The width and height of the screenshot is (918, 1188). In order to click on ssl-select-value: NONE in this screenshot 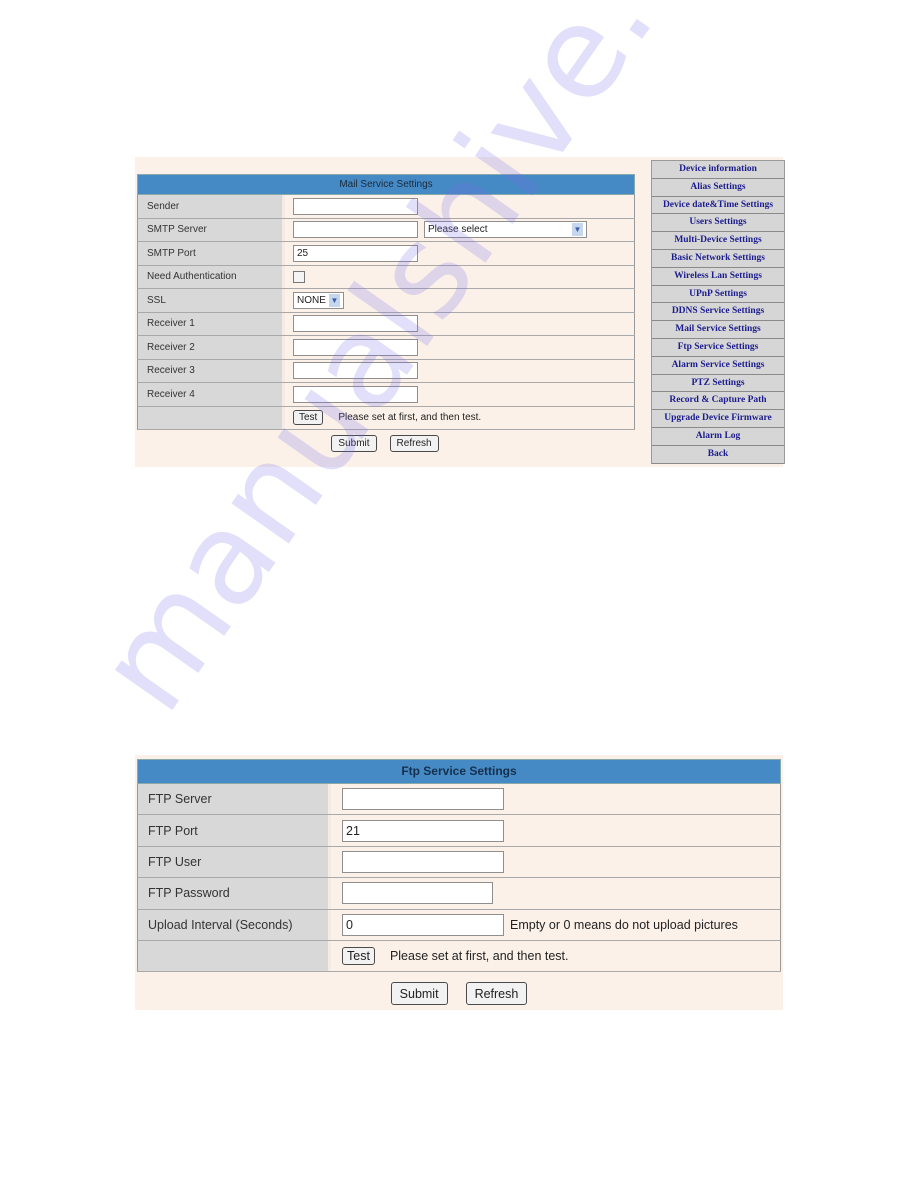, I will do `click(311, 300)`.